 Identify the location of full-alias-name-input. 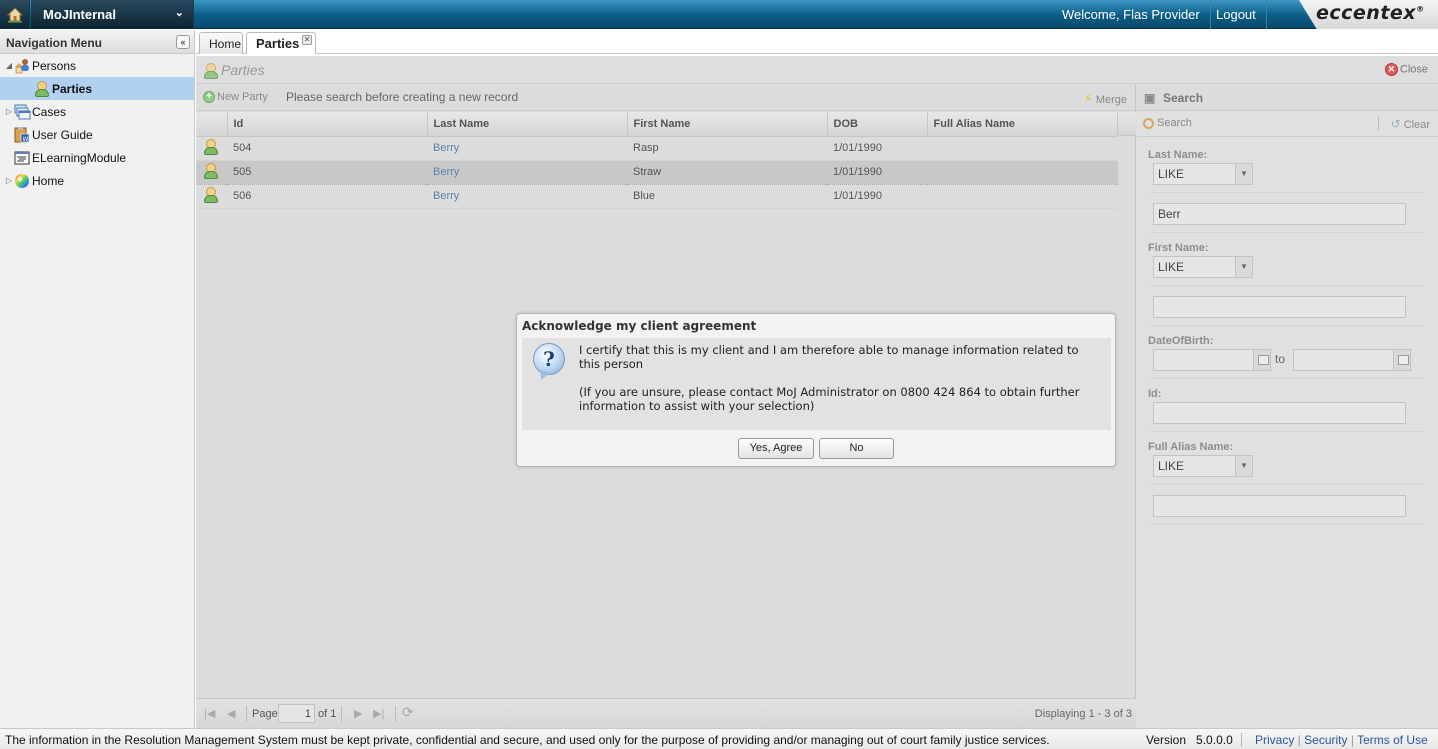
(1279, 506).